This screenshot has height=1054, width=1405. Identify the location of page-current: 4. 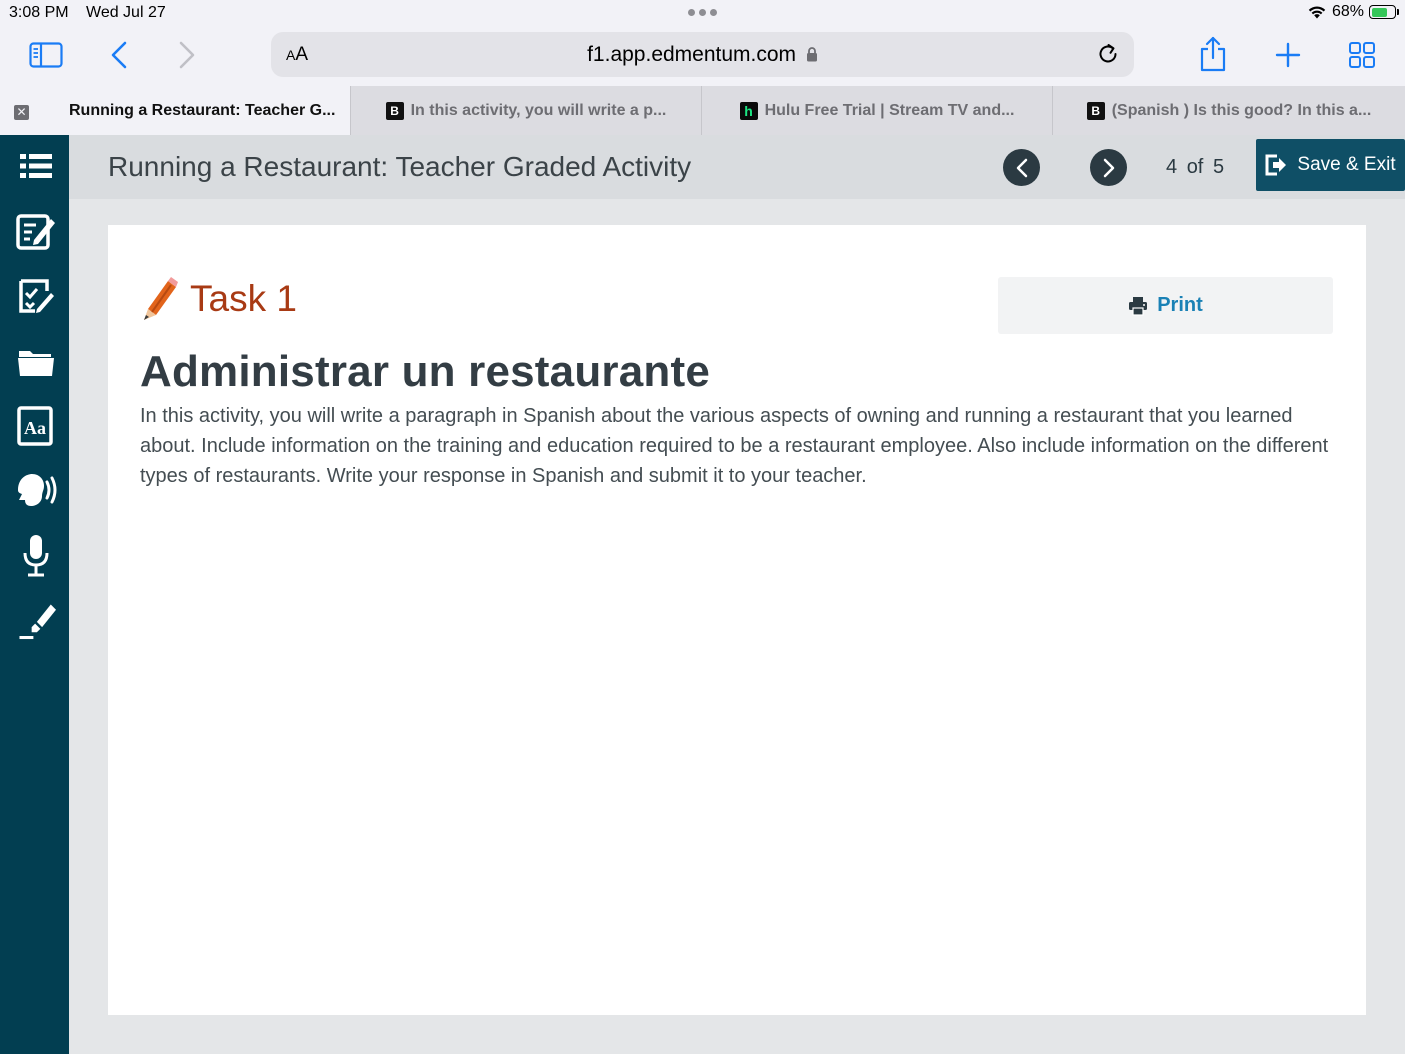
(1172, 167).